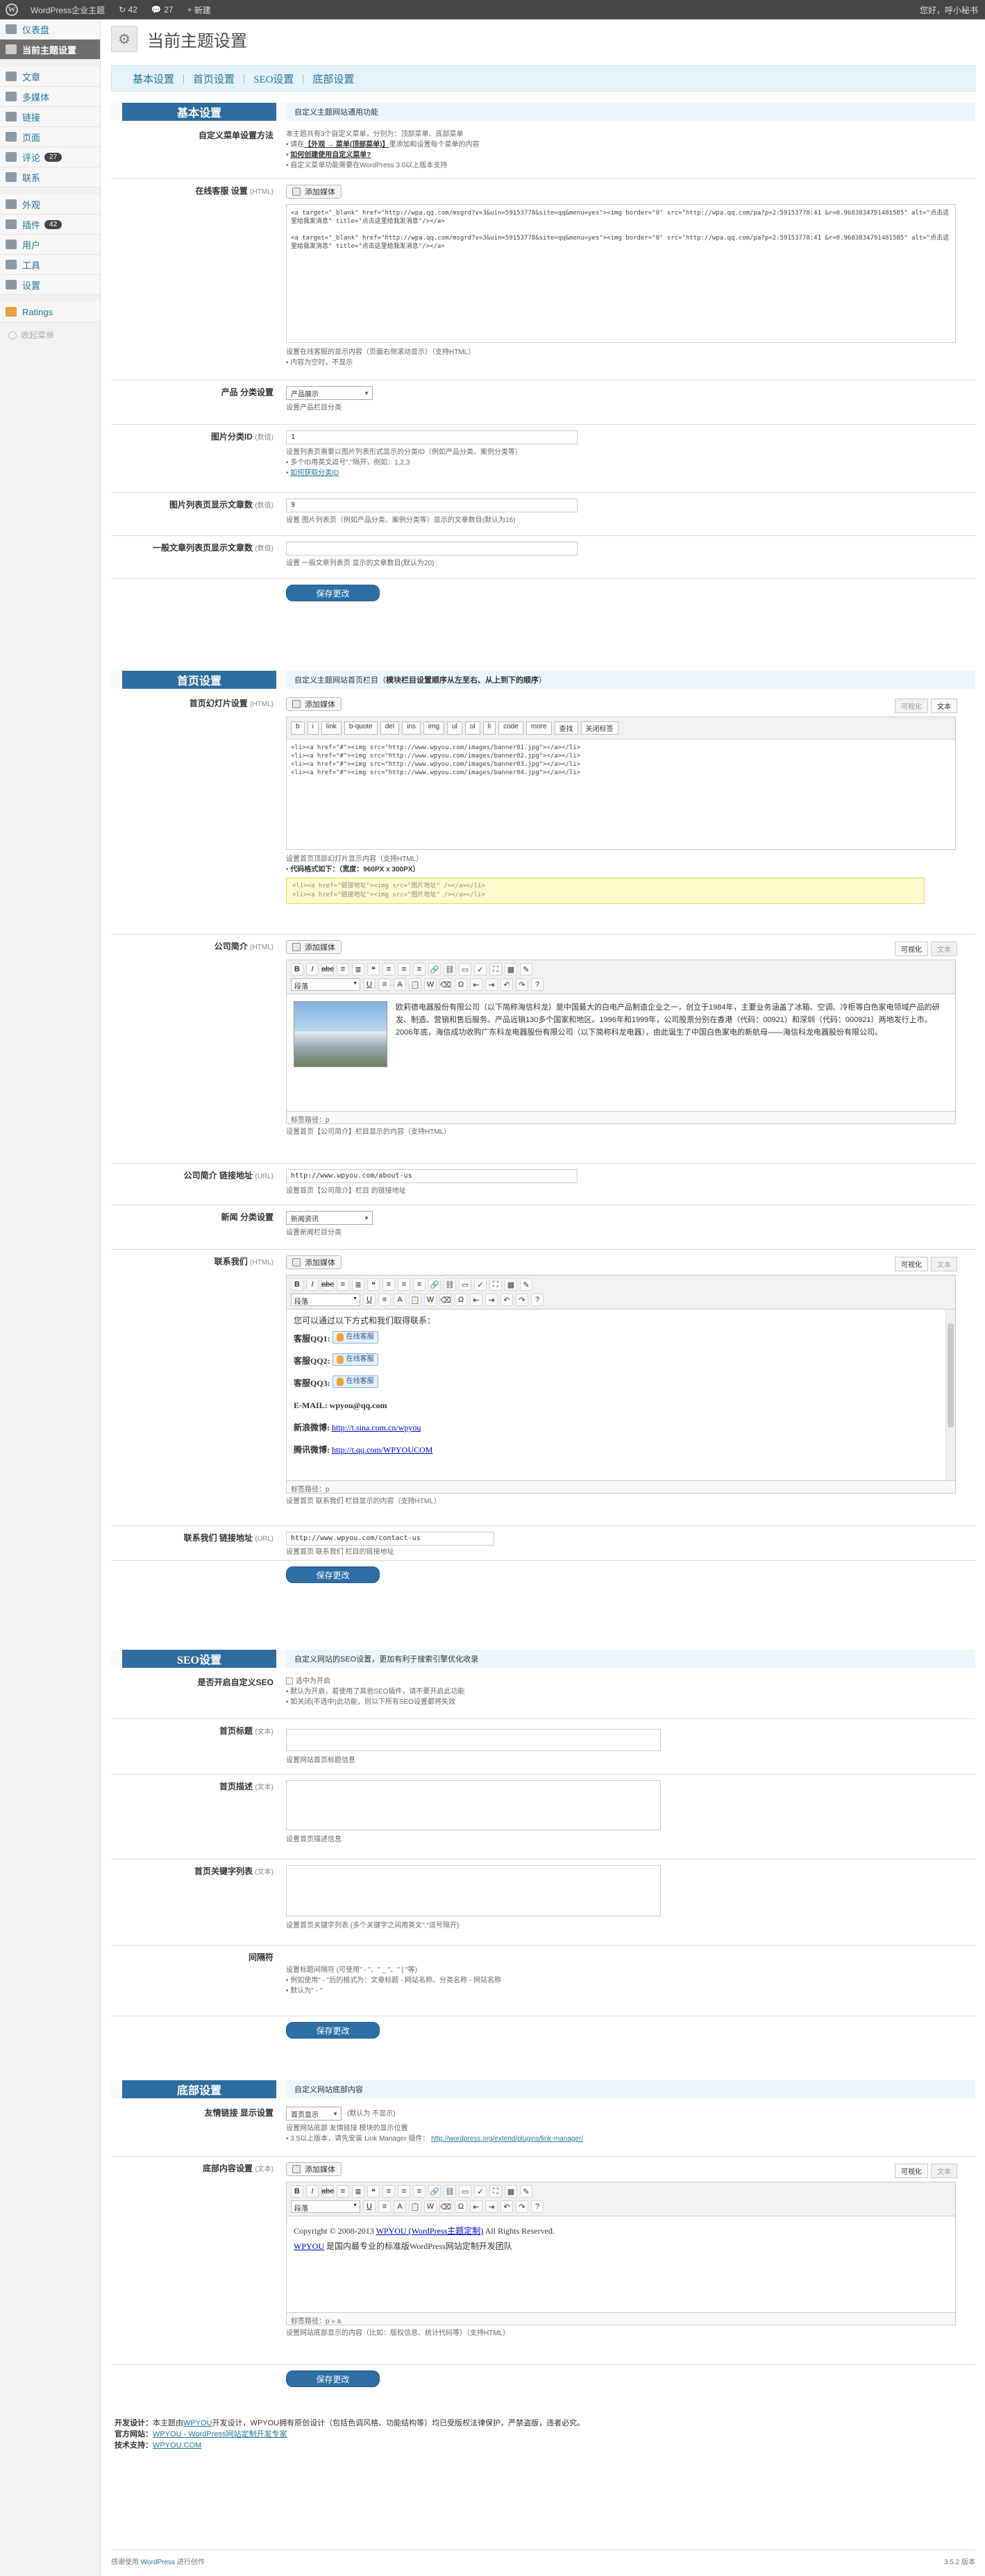 This screenshot has width=985, height=2576. What do you see at coordinates (298, 728) in the screenshot?
I see `qt-b: b` at bounding box center [298, 728].